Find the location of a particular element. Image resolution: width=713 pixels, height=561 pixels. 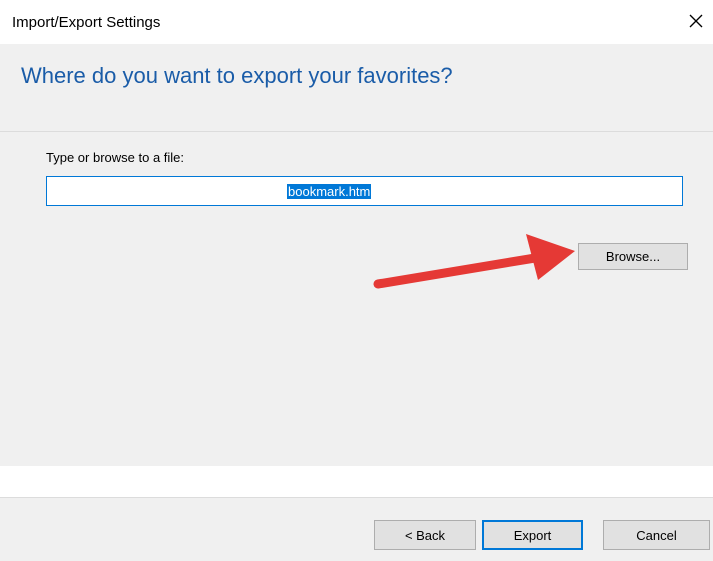

close-icon is located at coordinates (696, 21).